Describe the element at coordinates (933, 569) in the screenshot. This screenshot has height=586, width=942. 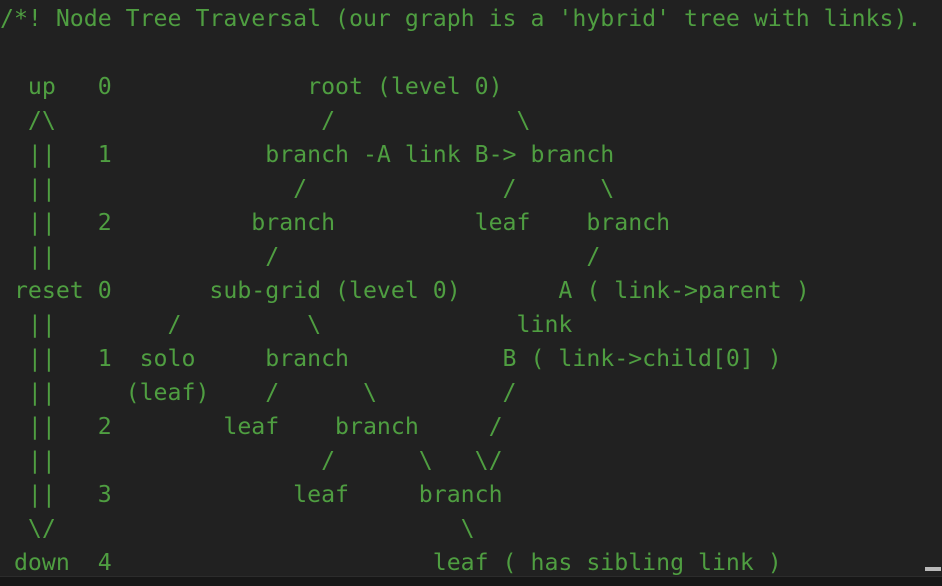
I see `text-caret` at that location.